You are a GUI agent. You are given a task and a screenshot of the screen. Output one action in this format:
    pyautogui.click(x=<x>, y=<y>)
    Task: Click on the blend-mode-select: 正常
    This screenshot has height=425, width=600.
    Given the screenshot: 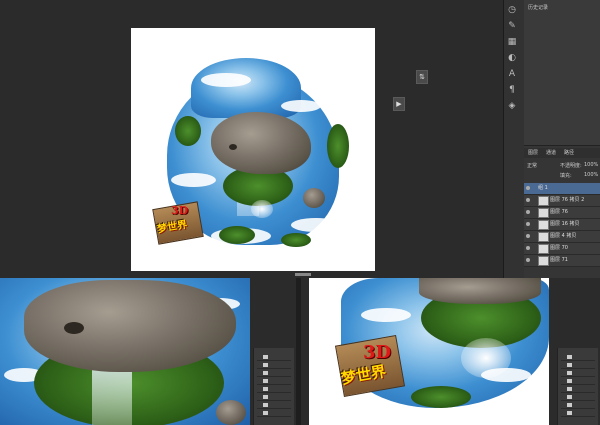 What is the action you would take?
    pyautogui.click(x=532, y=165)
    